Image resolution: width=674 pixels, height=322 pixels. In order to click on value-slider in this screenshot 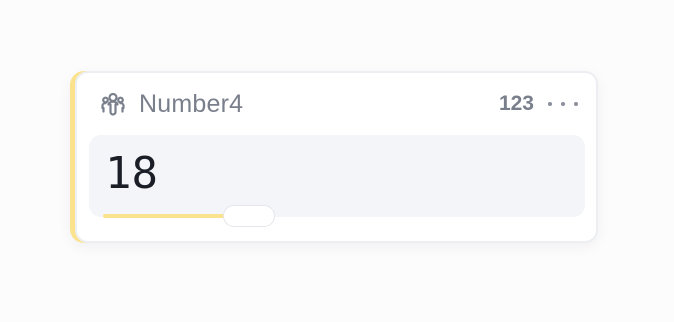, I will do `click(249, 216)`.